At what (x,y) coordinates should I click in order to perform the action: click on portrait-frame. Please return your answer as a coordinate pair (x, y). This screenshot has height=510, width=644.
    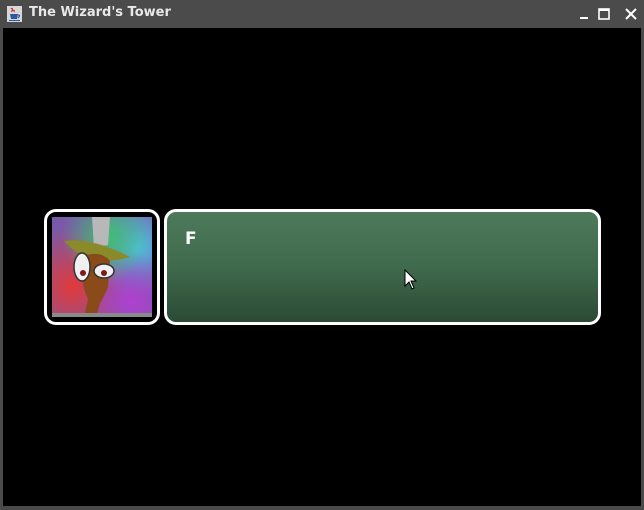
    Looking at the image, I should click on (102, 267).